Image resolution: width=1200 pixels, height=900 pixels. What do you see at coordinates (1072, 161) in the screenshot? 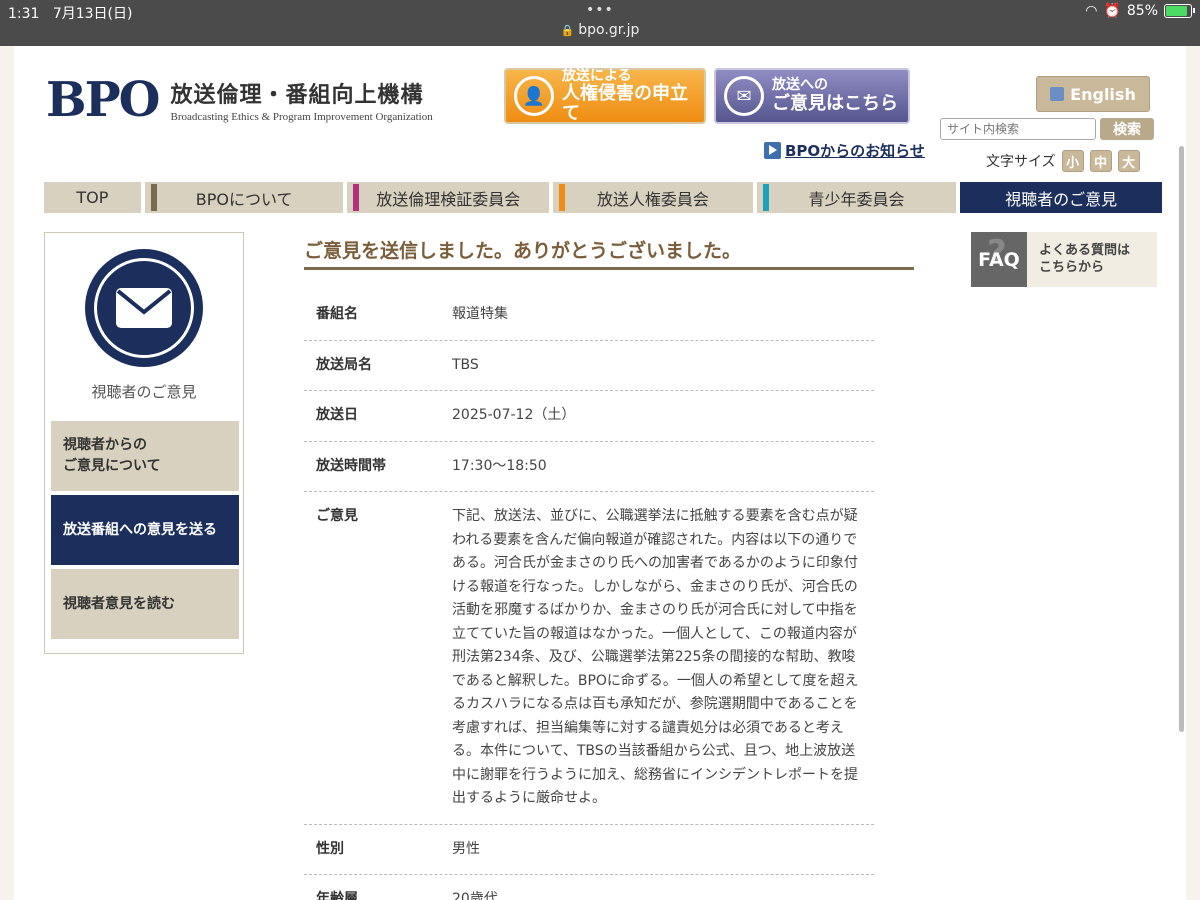
I see `font-size-small-button: 小` at bounding box center [1072, 161].